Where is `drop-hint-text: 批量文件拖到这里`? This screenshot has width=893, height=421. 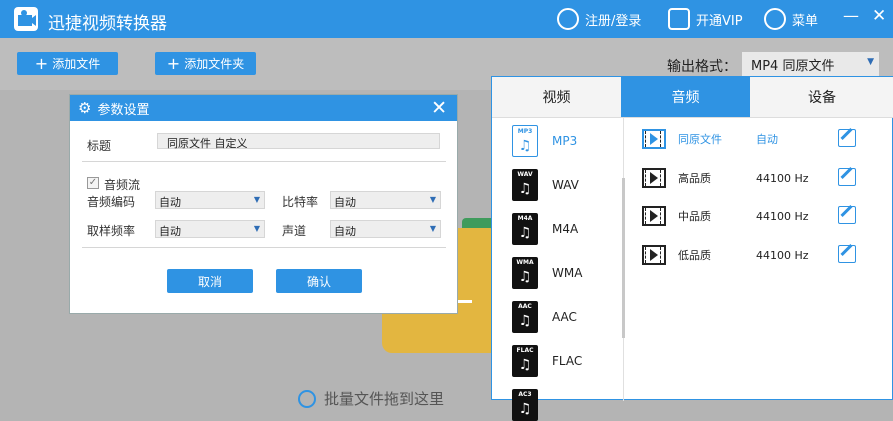 drop-hint-text: 批量文件拖到这里 is located at coordinates (384, 399).